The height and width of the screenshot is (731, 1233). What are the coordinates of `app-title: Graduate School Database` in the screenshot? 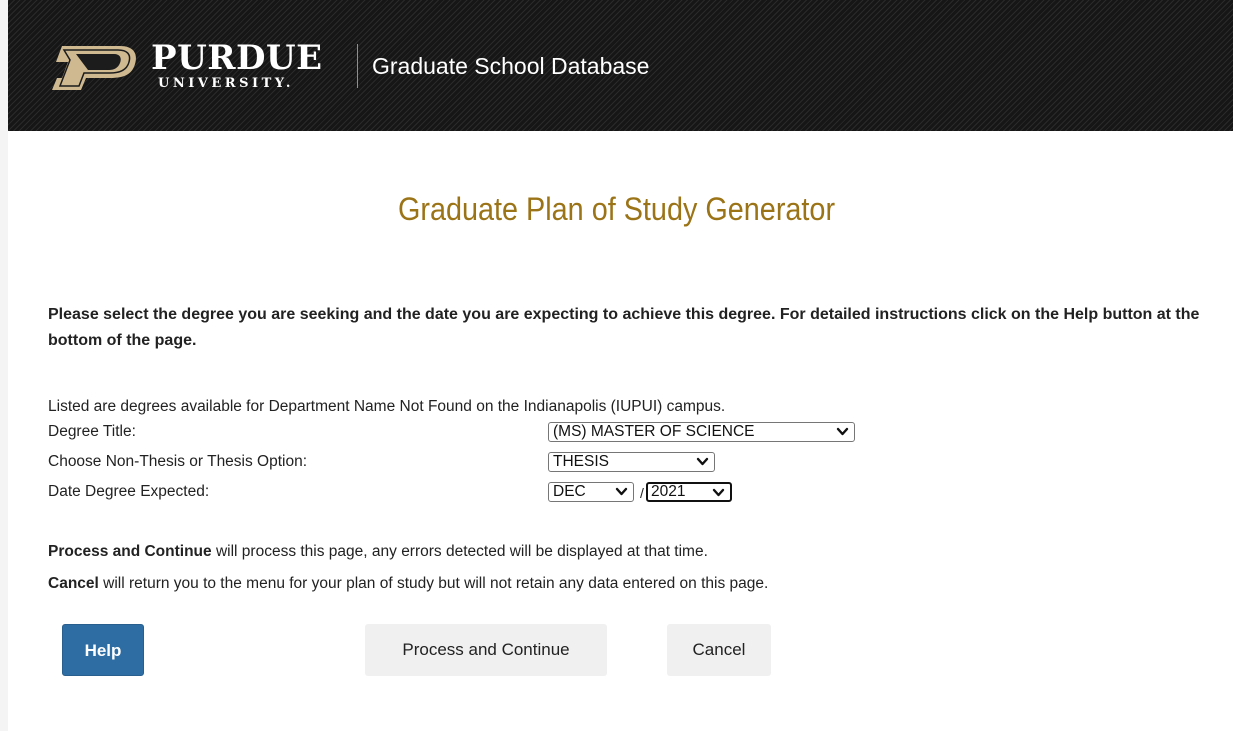 It's located at (511, 66).